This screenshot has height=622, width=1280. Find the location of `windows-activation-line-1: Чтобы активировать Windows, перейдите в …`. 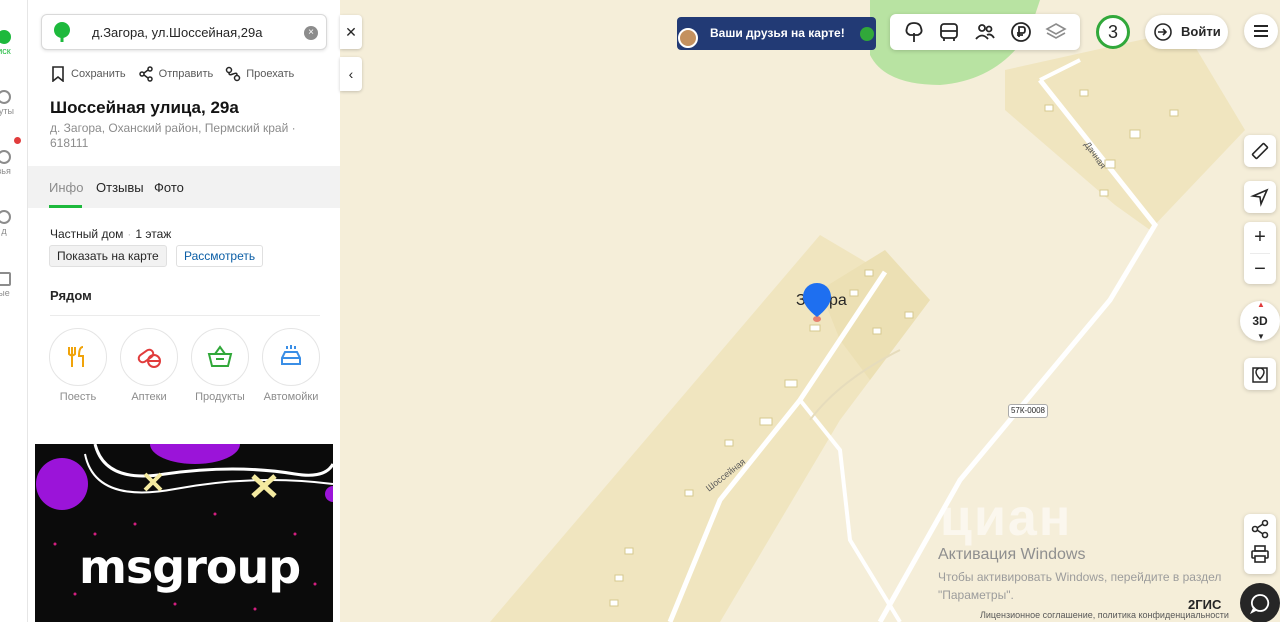

windows-activation-line-1: Чтобы активировать Windows, перейдите в … is located at coordinates (1080, 577).